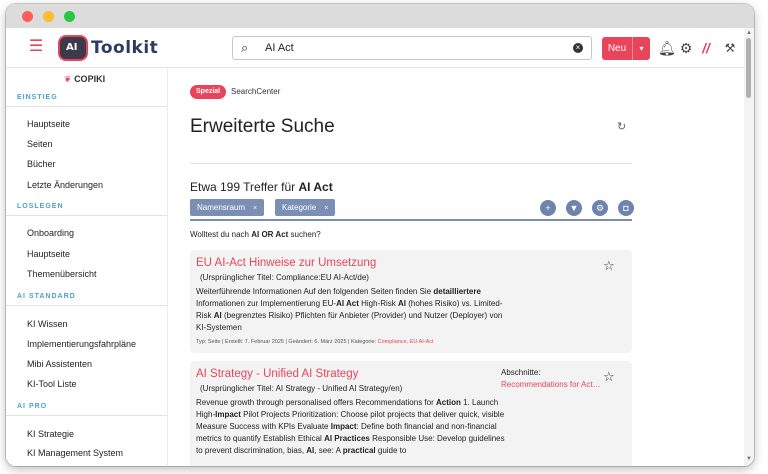 The width and height of the screenshot is (768, 474). Describe the element at coordinates (47, 324) in the screenshot. I see `sidebar-item-ki-wissen: KI Wissen` at that location.